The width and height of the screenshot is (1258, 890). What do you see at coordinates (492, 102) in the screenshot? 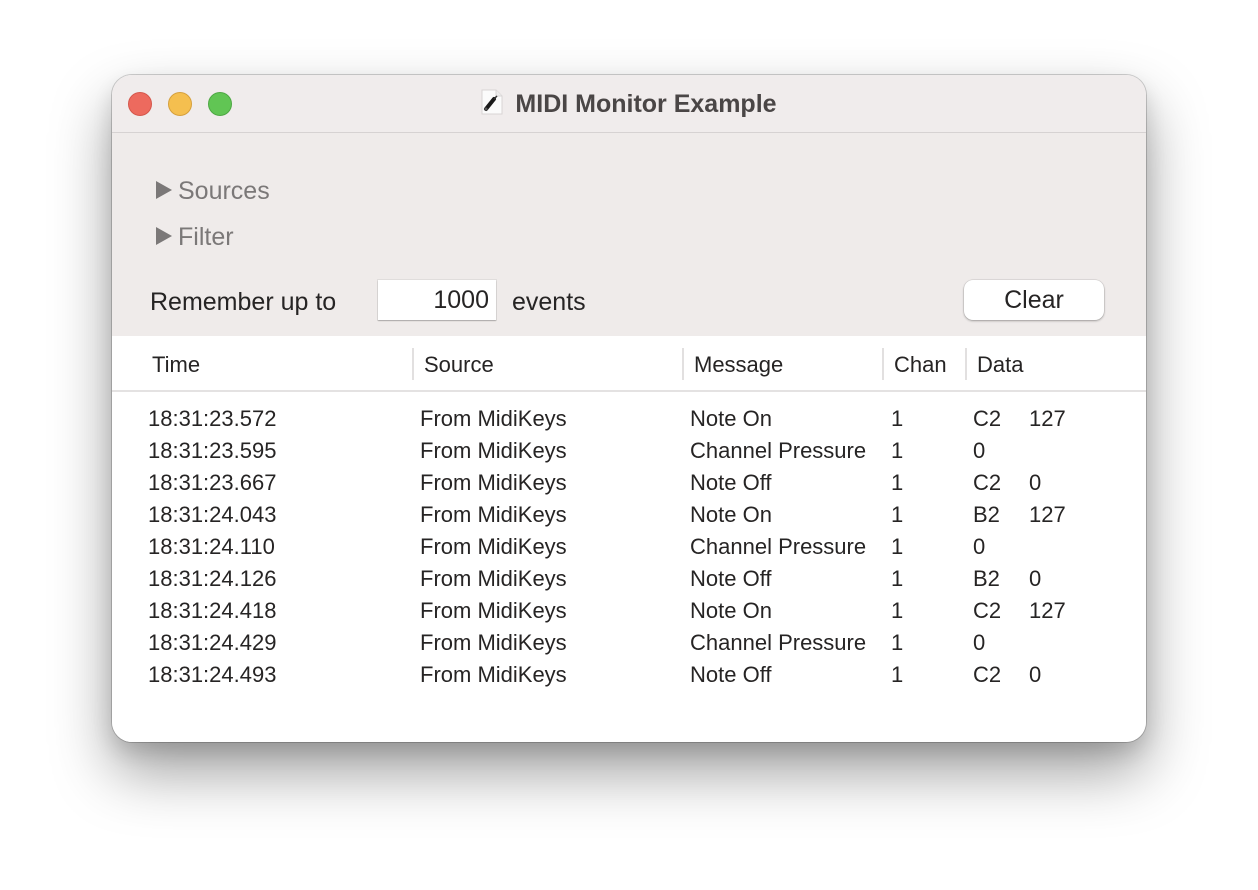
I see `midi-cable-document-icon` at bounding box center [492, 102].